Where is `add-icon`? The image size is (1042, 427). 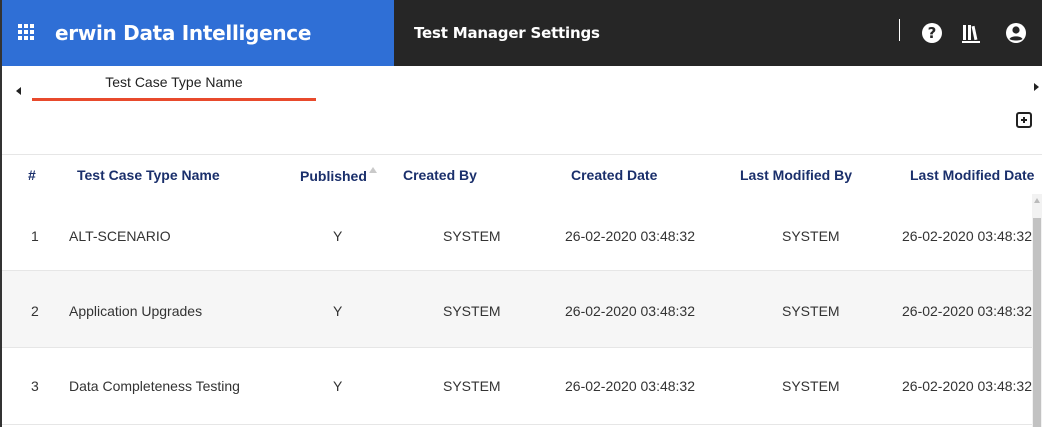 add-icon is located at coordinates (1024, 120).